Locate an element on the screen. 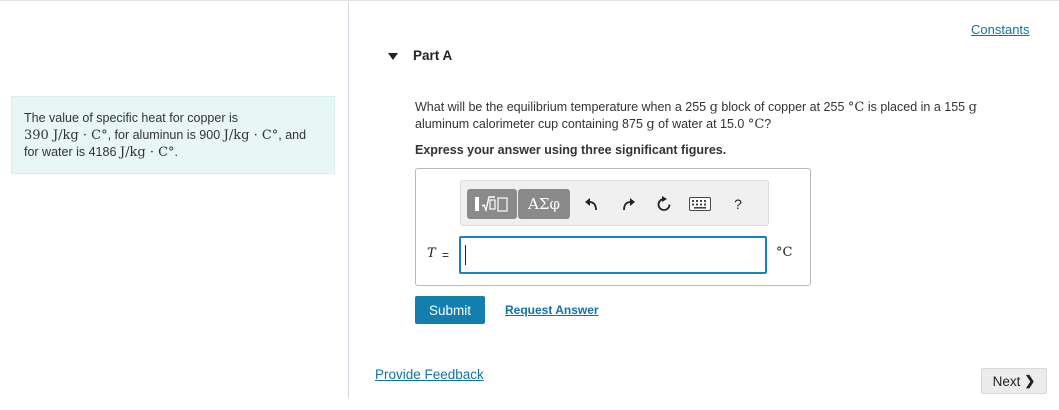  templates-icon is located at coordinates (491, 204).